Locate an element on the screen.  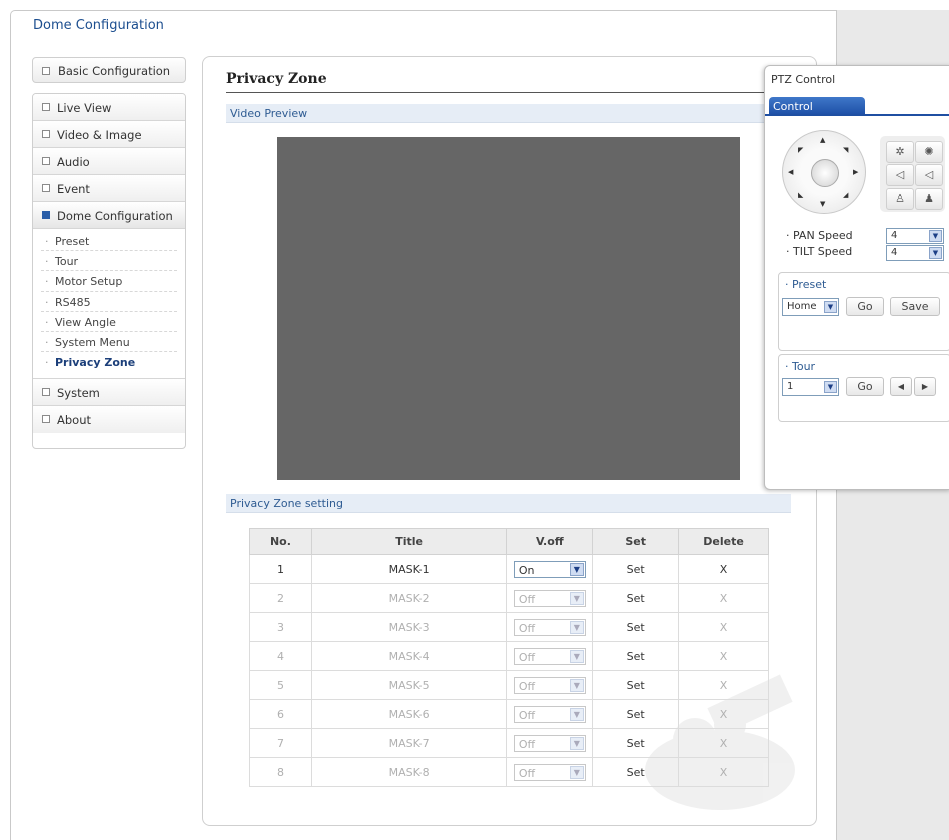
home-center-icon is located at coordinates (825, 173).